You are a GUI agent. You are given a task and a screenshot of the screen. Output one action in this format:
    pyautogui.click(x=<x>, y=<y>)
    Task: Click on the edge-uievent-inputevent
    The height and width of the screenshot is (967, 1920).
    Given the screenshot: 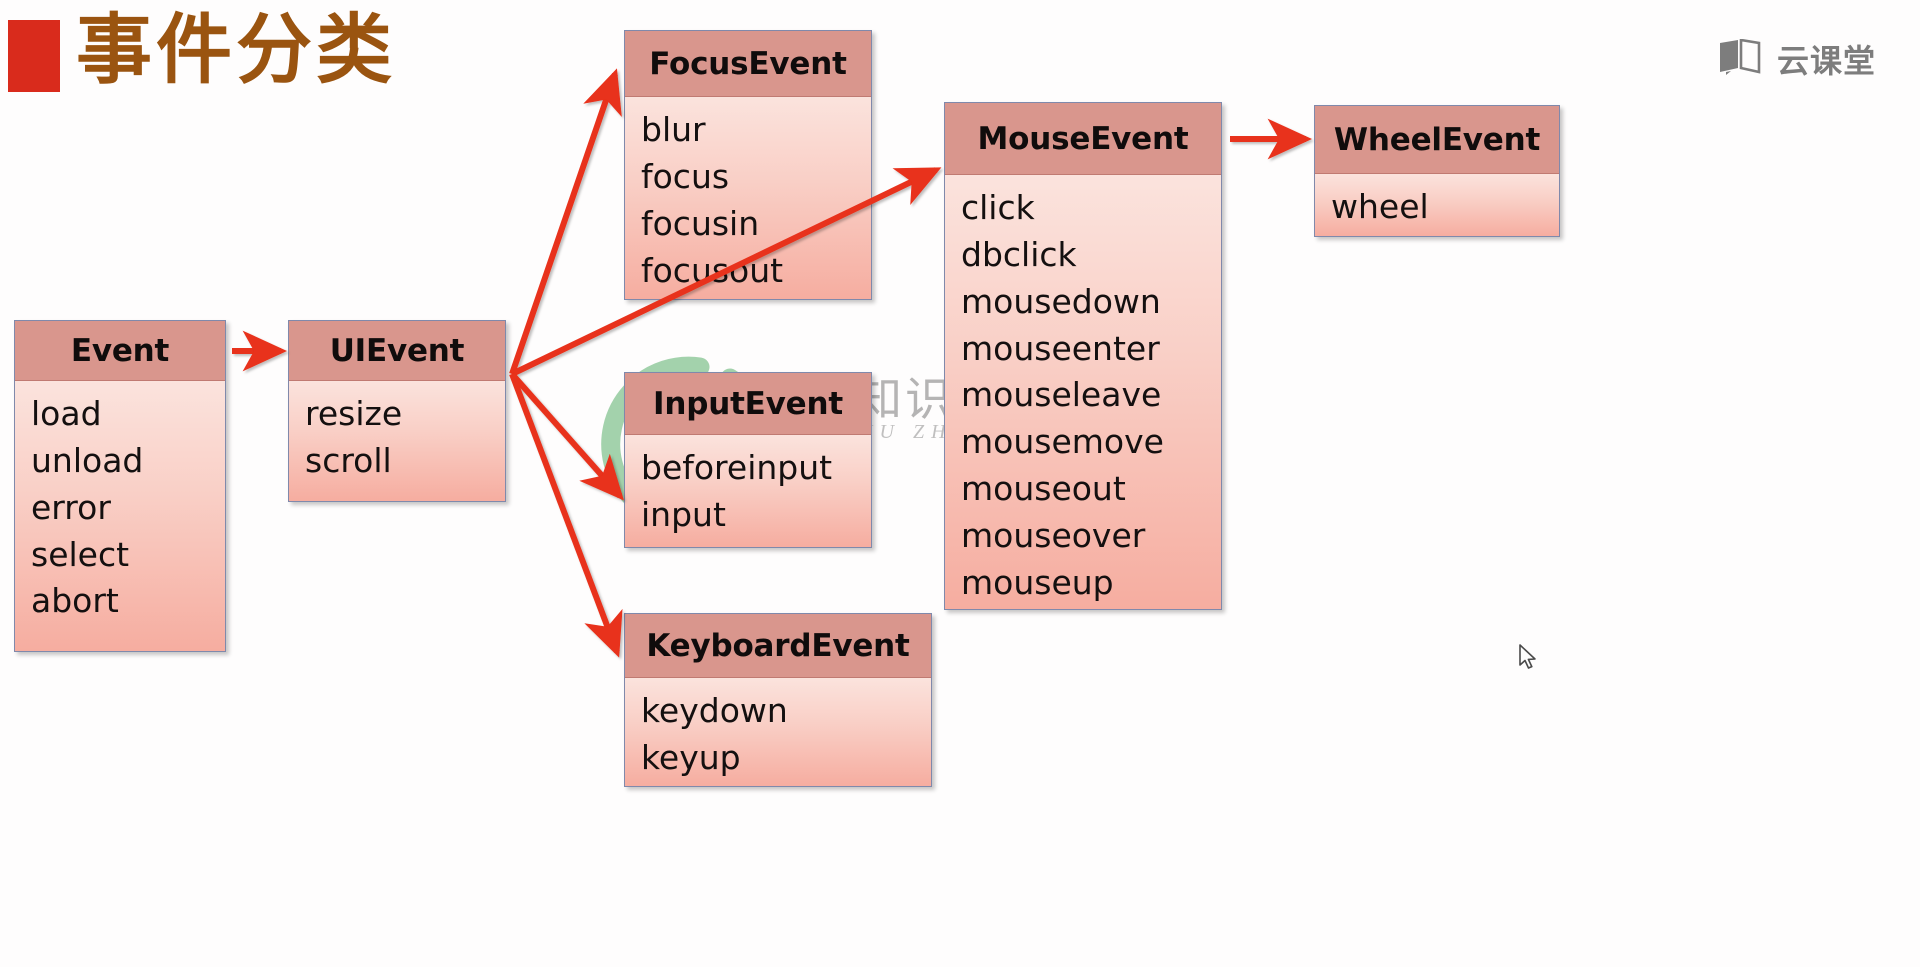 What is the action you would take?
    pyautogui.click(x=566, y=436)
    